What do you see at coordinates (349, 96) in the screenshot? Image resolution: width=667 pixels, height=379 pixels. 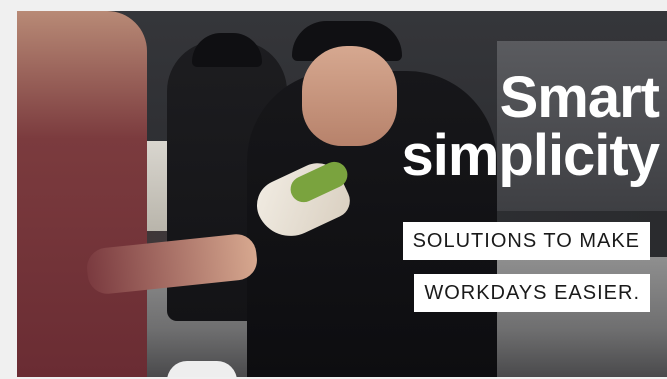 I see `worker-face` at bounding box center [349, 96].